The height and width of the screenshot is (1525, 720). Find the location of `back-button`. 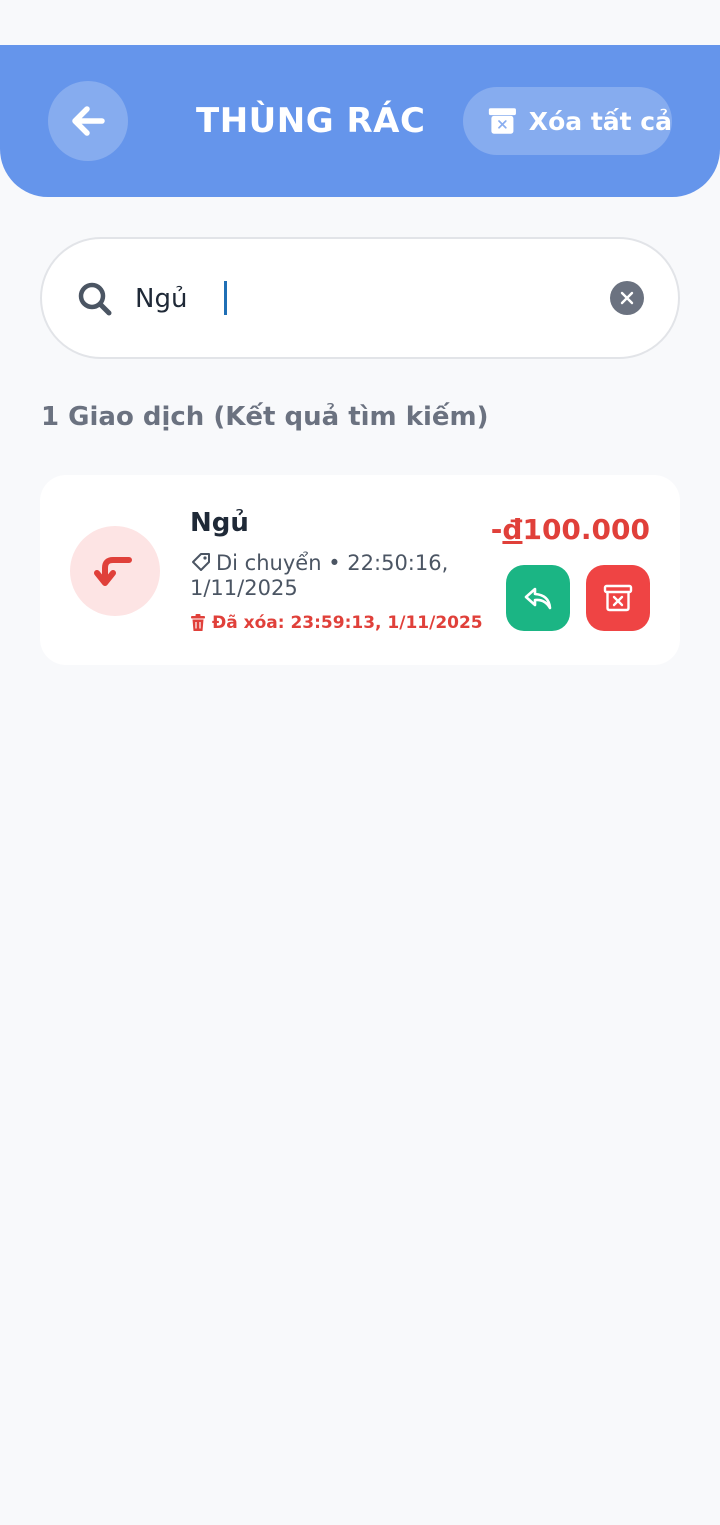

back-button is located at coordinates (88, 121).